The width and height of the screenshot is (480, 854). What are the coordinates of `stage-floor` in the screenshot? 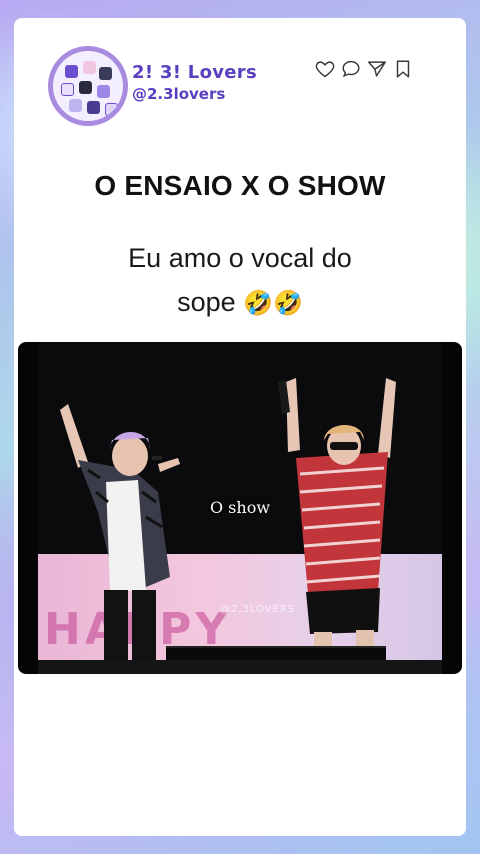 It's located at (240, 667).